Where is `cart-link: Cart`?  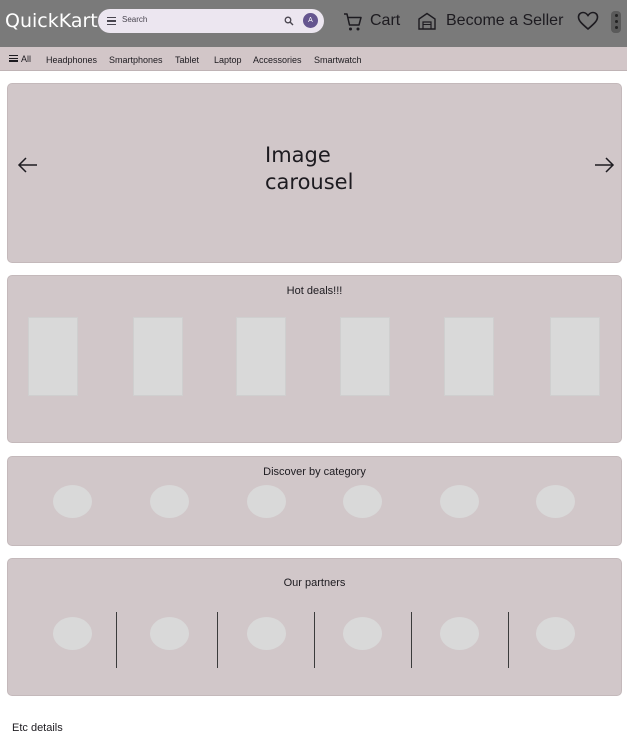 cart-link: Cart is located at coordinates (385, 21).